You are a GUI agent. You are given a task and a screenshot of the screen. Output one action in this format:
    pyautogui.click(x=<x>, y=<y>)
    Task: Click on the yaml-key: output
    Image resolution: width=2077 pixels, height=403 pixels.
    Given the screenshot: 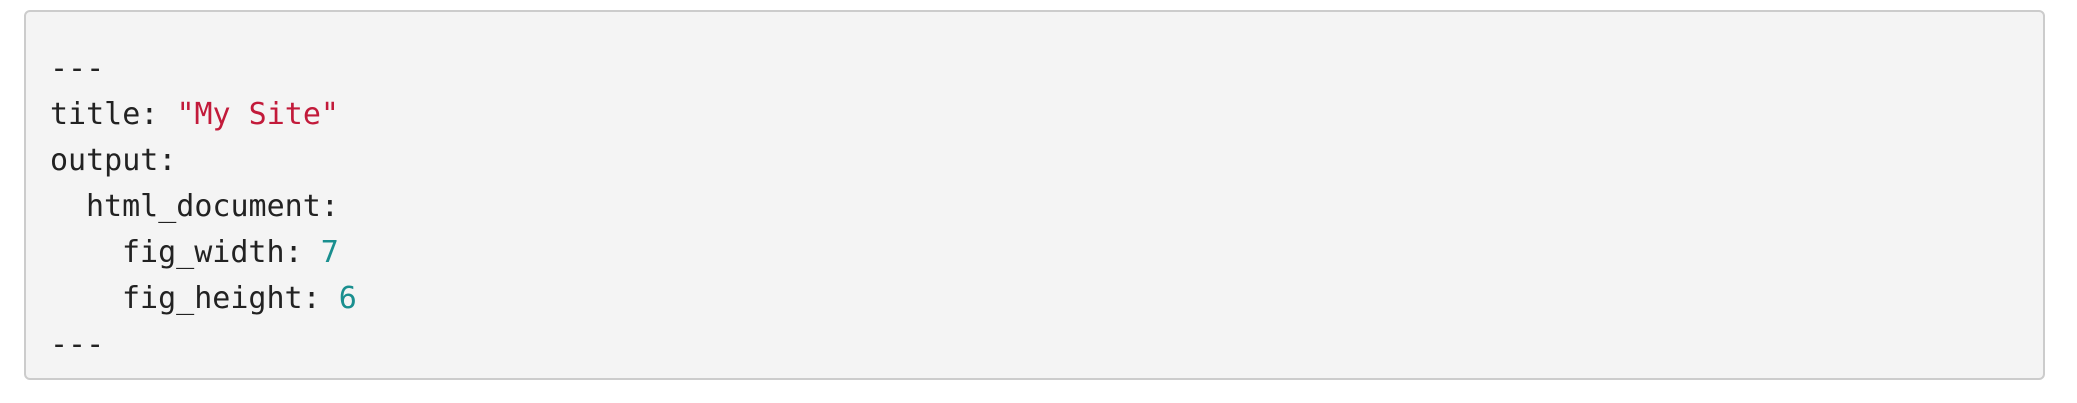 What is the action you would take?
    pyautogui.click(x=104, y=160)
    